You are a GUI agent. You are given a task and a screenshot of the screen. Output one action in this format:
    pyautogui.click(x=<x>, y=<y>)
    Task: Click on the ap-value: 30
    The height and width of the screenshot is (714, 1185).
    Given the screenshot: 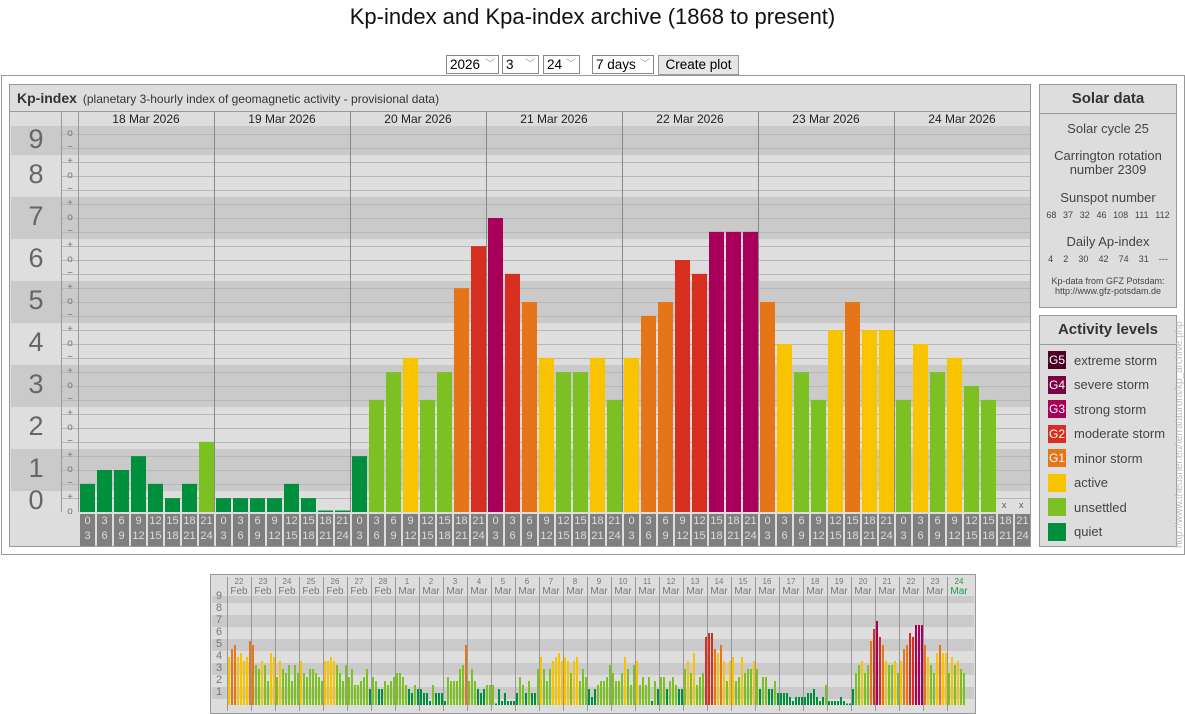 What is the action you would take?
    pyautogui.click(x=1083, y=259)
    